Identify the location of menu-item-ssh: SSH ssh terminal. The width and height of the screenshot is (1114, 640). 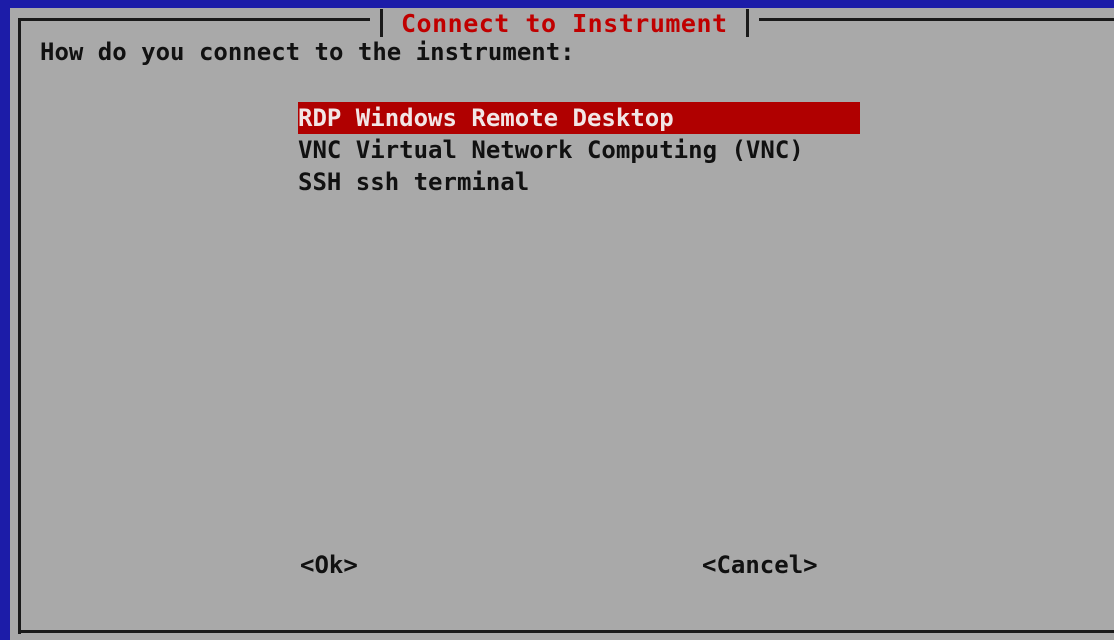
(579, 182).